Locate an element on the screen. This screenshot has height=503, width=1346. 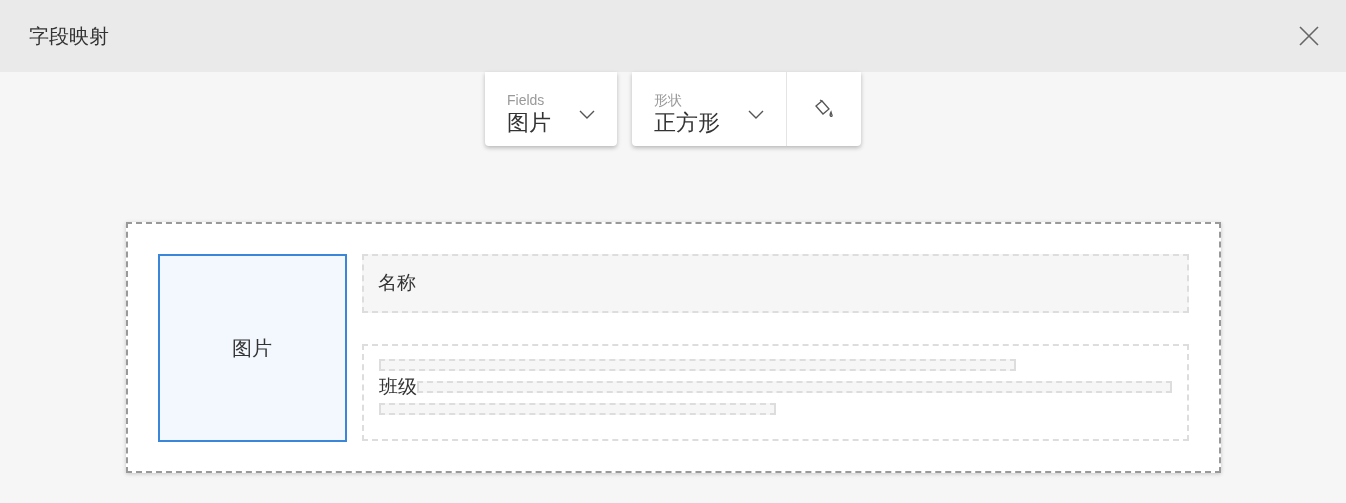
text-lines-slot: 班级 is located at coordinates (775, 392).